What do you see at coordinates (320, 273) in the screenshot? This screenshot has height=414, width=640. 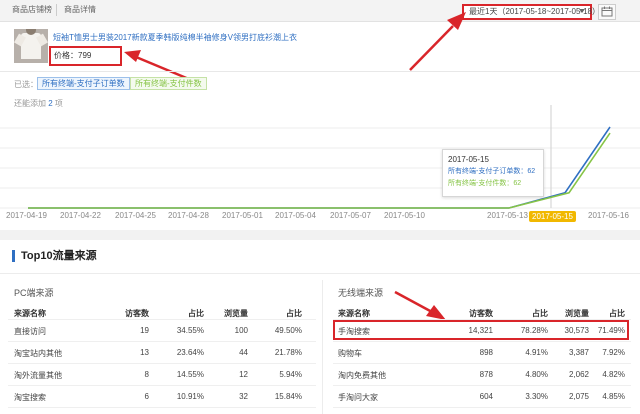 I see `section-divider` at bounding box center [320, 273].